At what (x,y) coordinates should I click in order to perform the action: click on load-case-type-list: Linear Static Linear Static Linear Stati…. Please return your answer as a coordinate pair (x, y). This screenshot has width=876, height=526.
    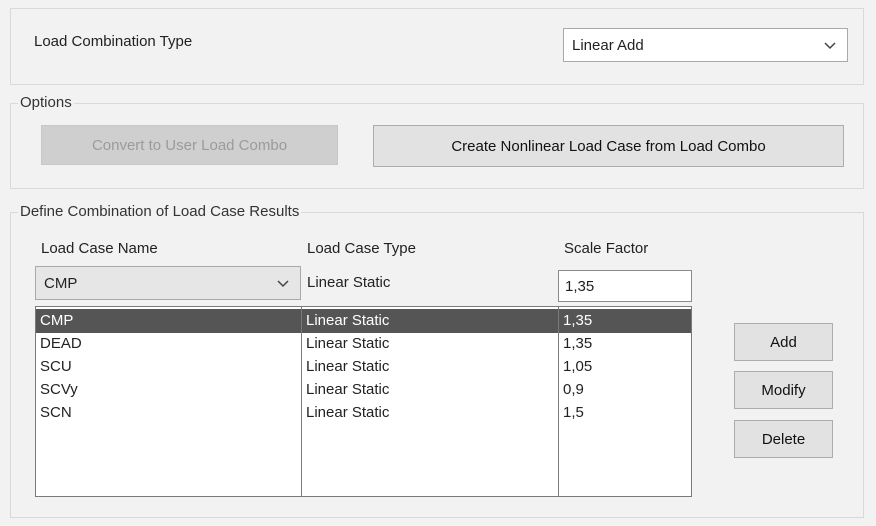
    Looking at the image, I should click on (430, 401).